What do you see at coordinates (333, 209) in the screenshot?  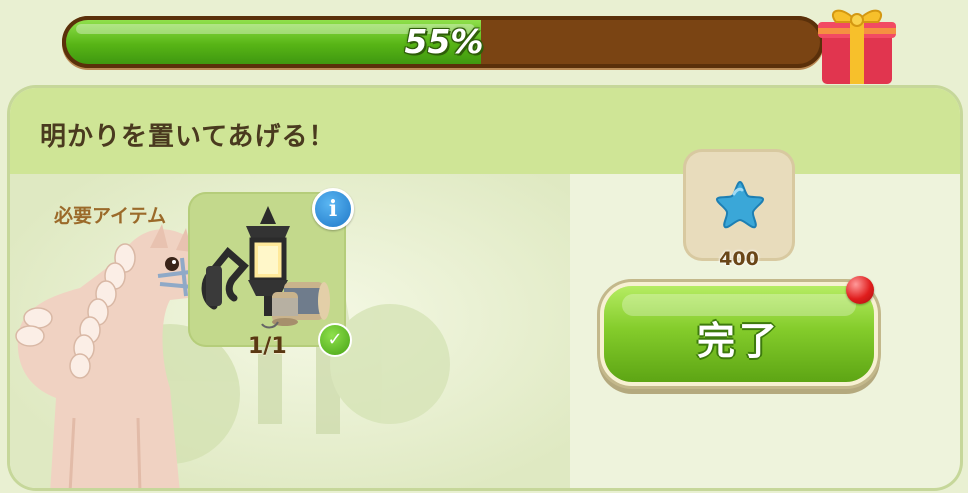 I see `info-icon: i` at bounding box center [333, 209].